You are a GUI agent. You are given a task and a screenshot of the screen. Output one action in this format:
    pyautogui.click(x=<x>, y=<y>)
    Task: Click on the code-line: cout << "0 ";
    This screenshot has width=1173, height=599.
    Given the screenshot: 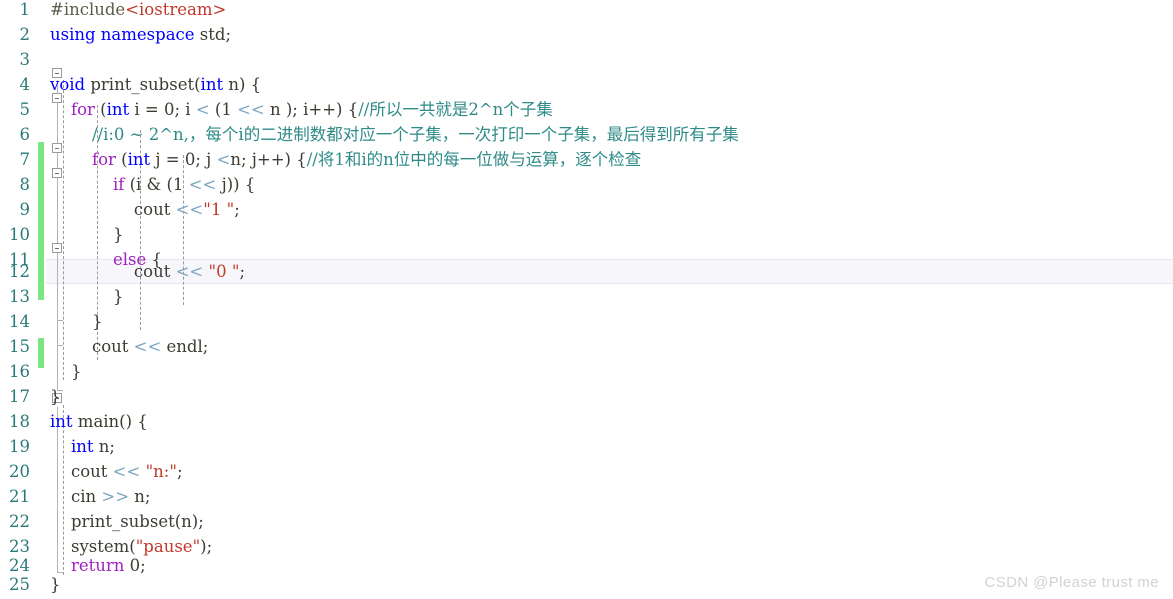 What is the action you would take?
    pyautogui.click(x=122, y=271)
    